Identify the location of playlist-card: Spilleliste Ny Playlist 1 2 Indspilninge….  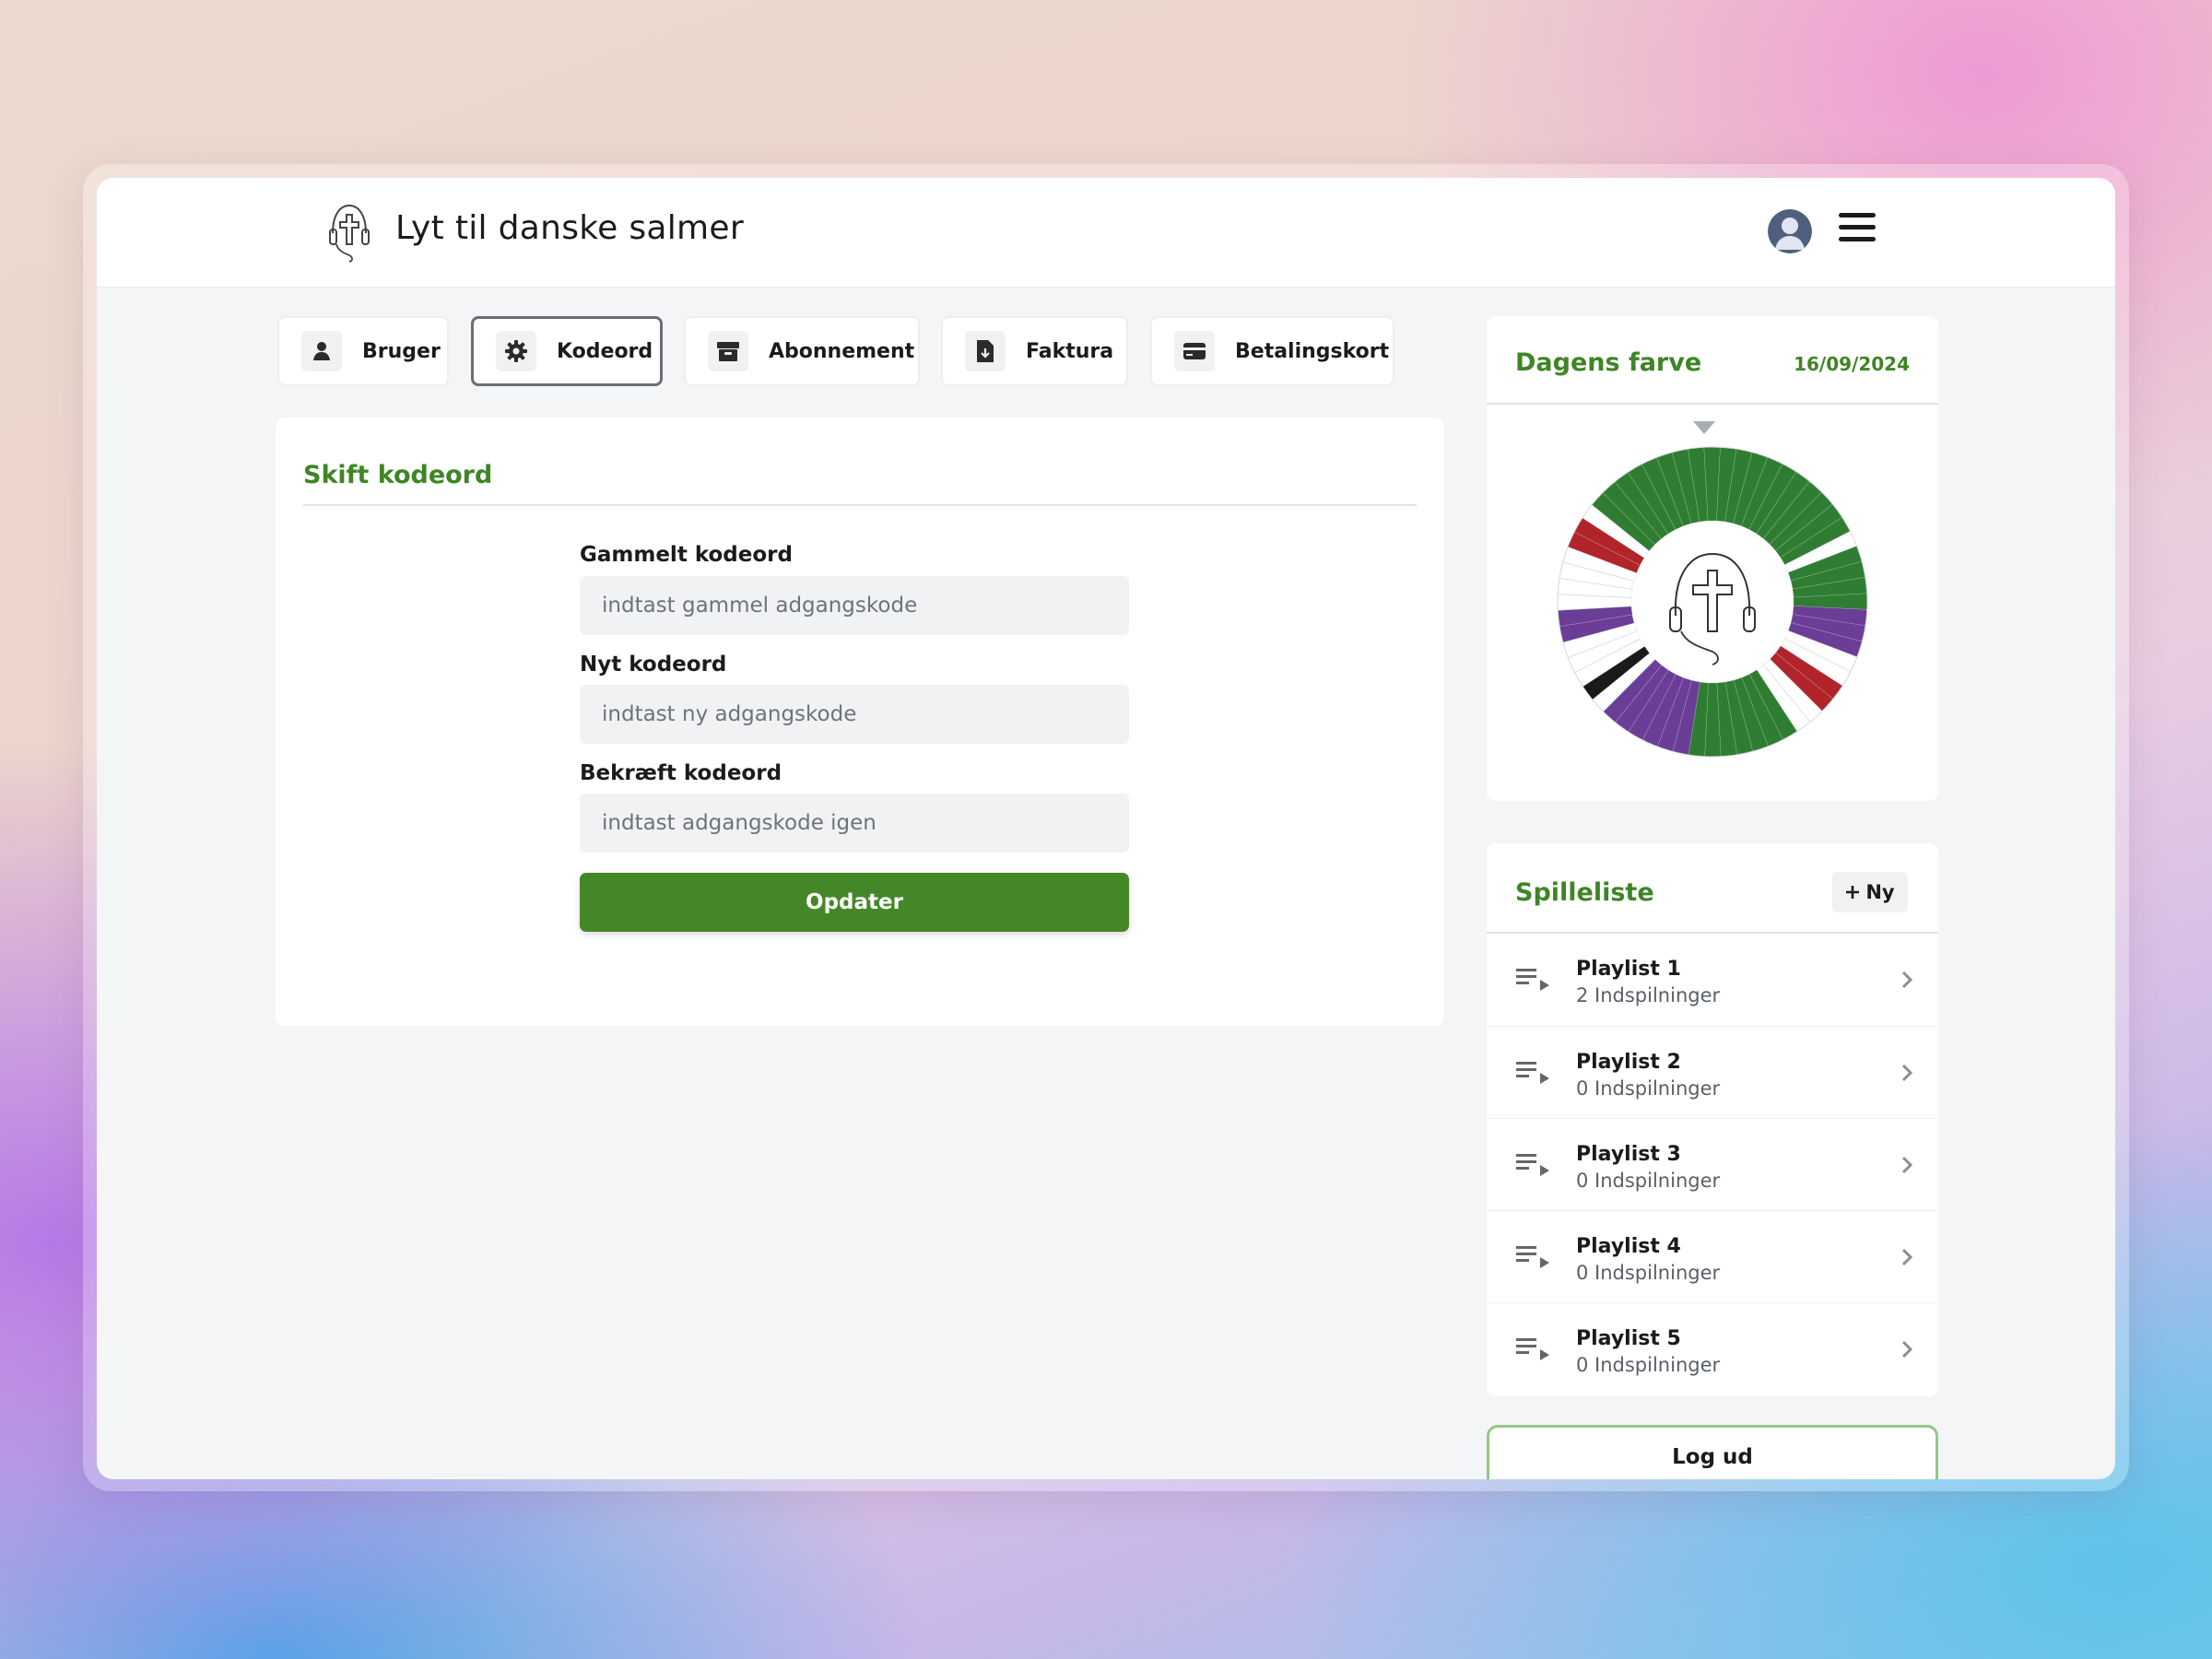
(1712, 1119).